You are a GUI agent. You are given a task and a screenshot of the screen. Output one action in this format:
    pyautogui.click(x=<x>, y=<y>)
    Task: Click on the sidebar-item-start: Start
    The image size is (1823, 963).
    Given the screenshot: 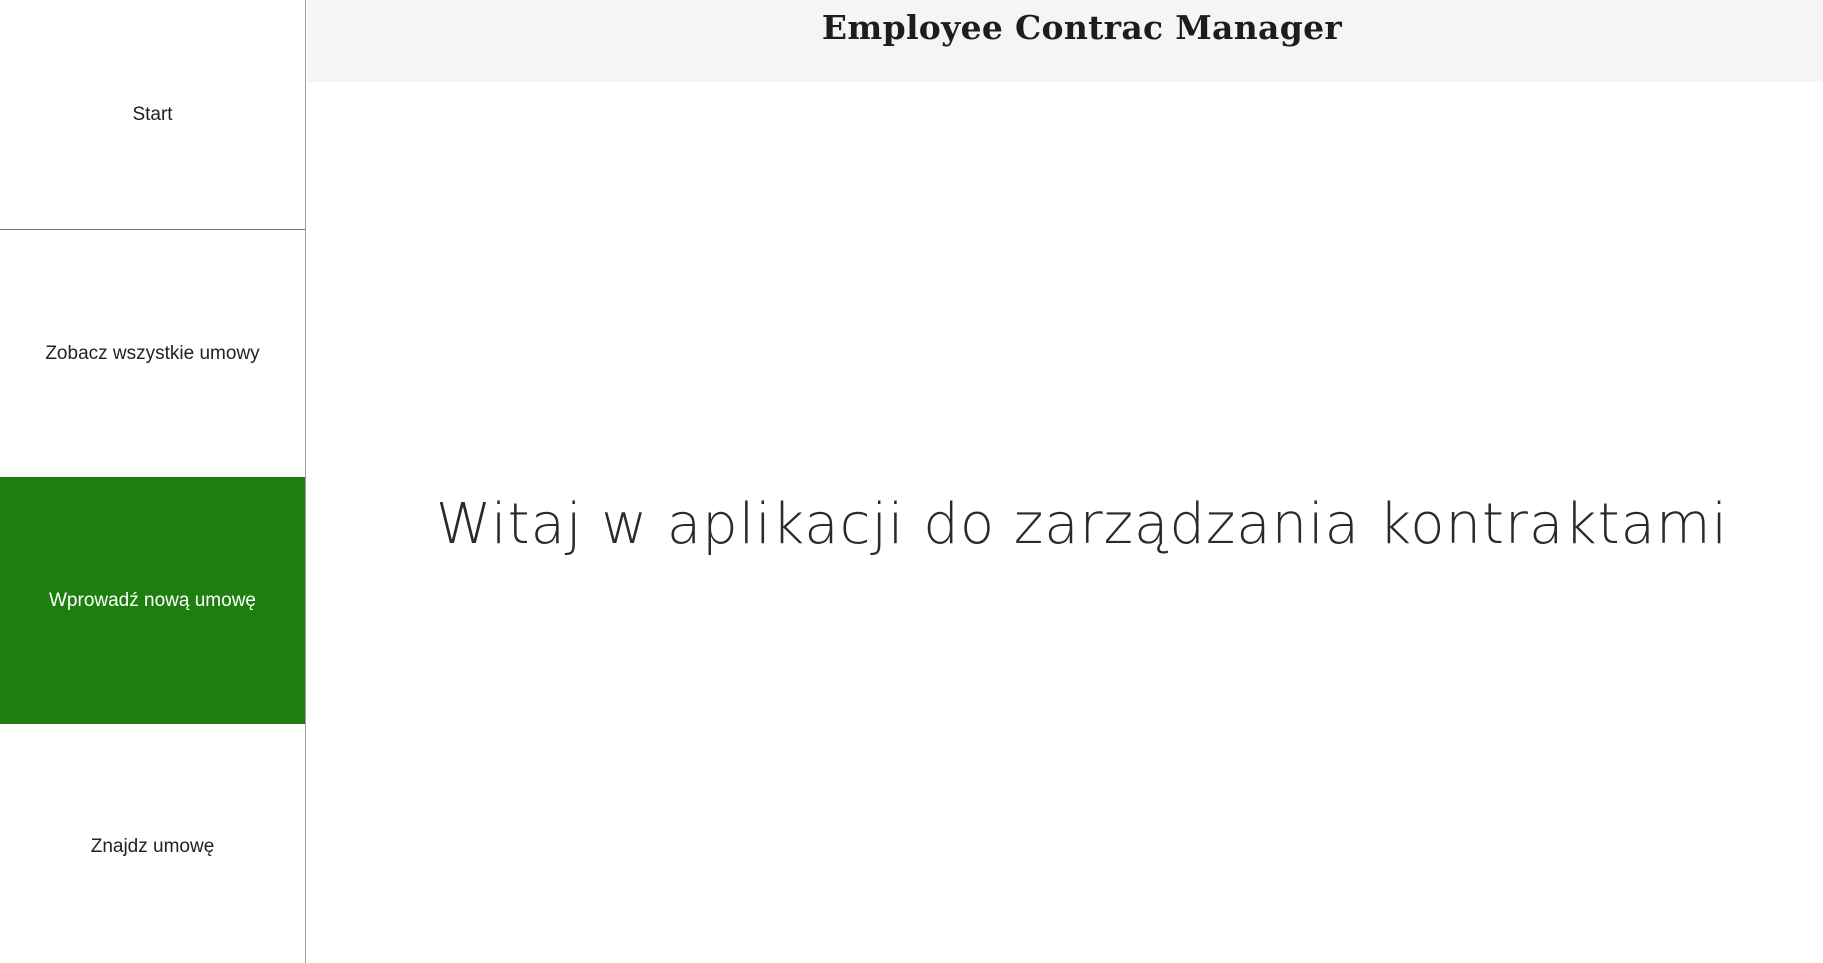 What is the action you would take?
    pyautogui.click(x=152, y=115)
    